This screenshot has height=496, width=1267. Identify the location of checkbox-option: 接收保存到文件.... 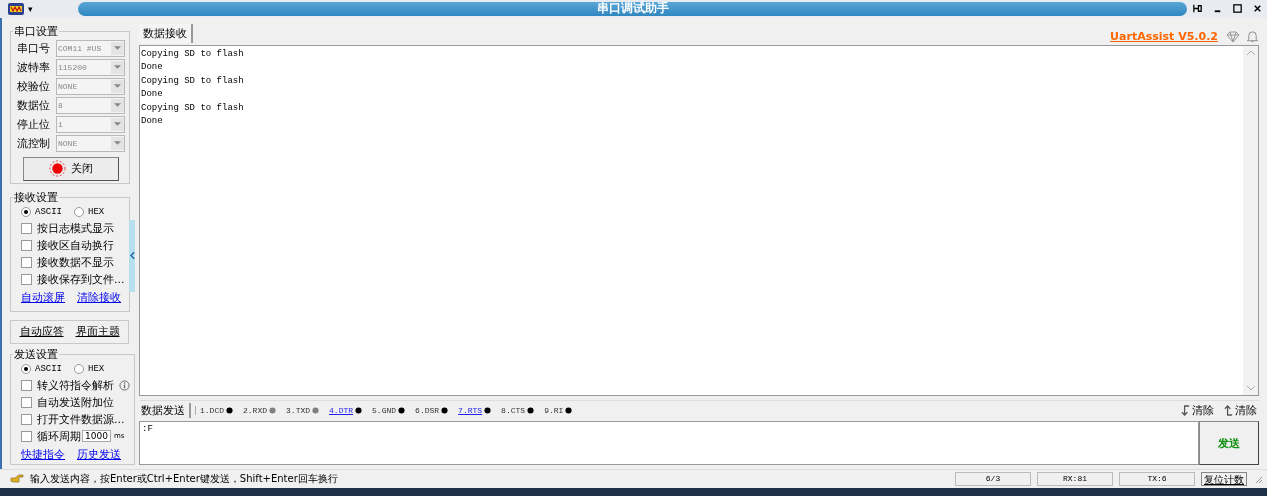
(73, 279).